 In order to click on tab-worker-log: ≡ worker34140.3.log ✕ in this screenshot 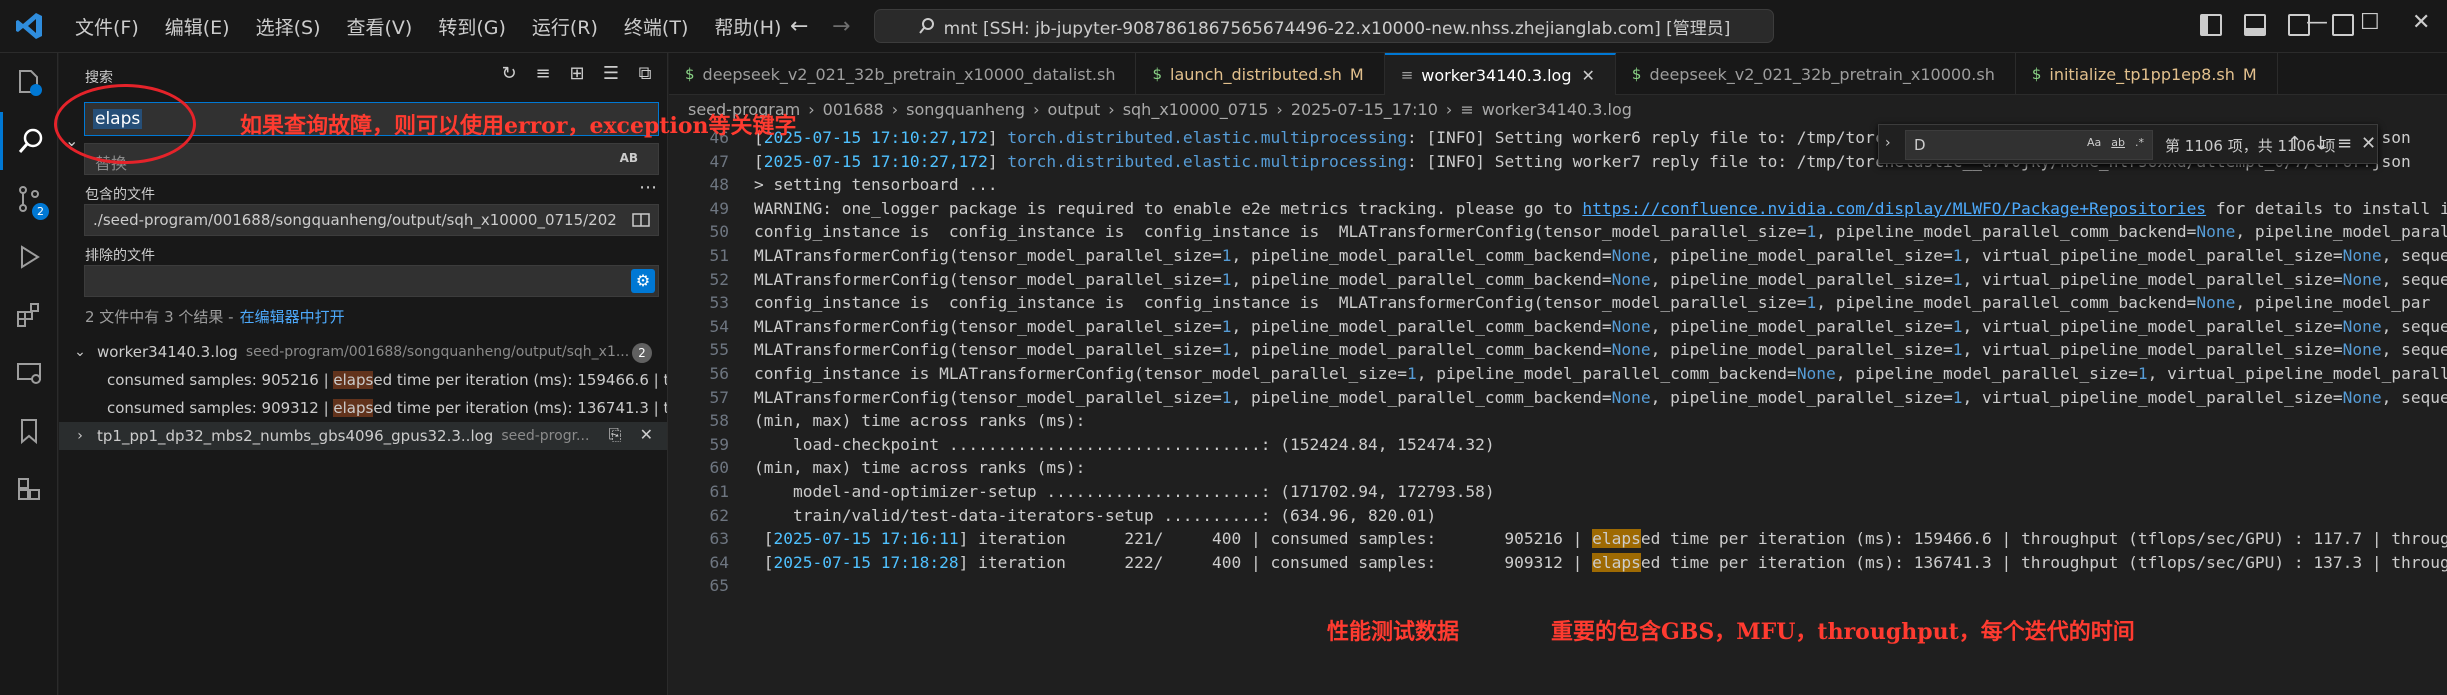, I will do `click(1500, 74)`.